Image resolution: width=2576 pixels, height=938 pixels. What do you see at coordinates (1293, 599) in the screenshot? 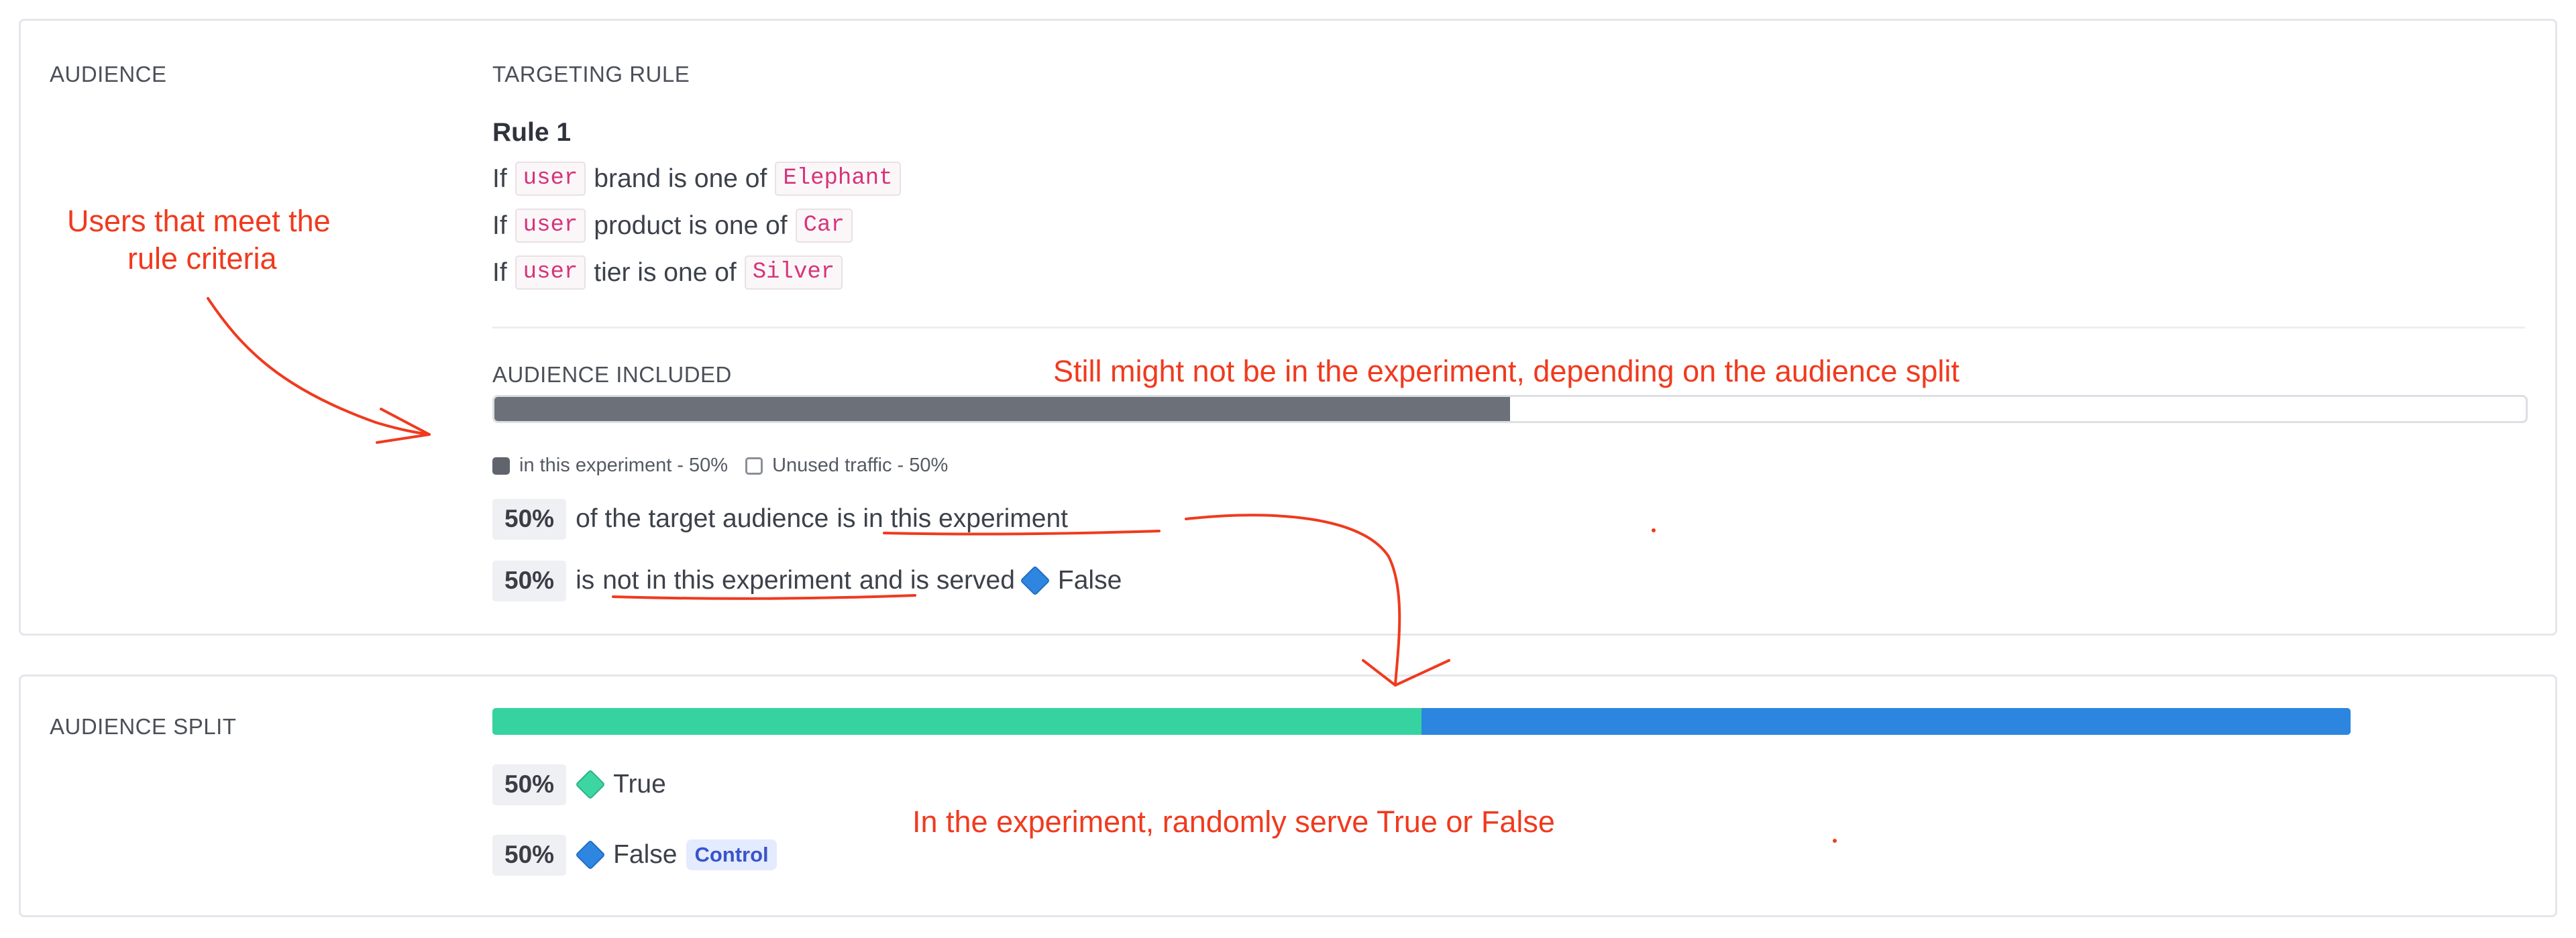
I see `arrow-to-split` at bounding box center [1293, 599].